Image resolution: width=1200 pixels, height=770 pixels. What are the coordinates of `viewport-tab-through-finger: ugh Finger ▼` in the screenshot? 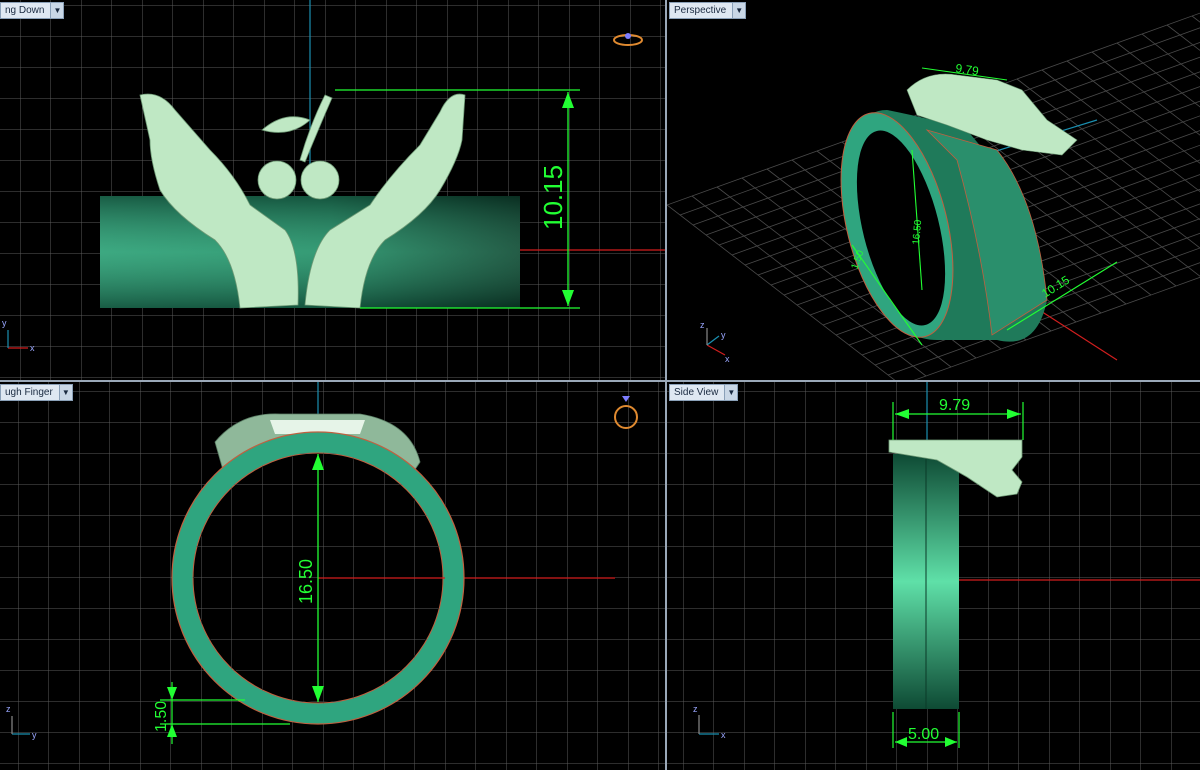 It's located at (36, 392).